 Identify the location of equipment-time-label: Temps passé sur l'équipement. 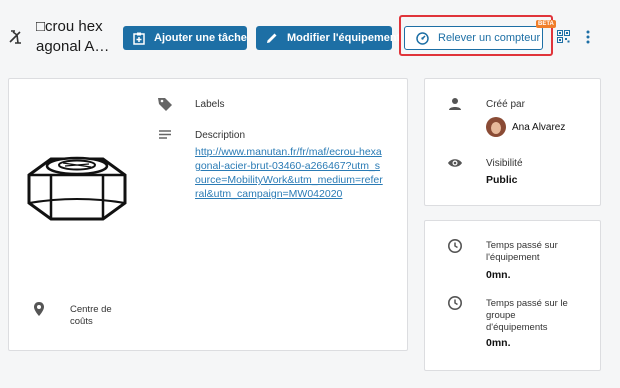
(522, 251).